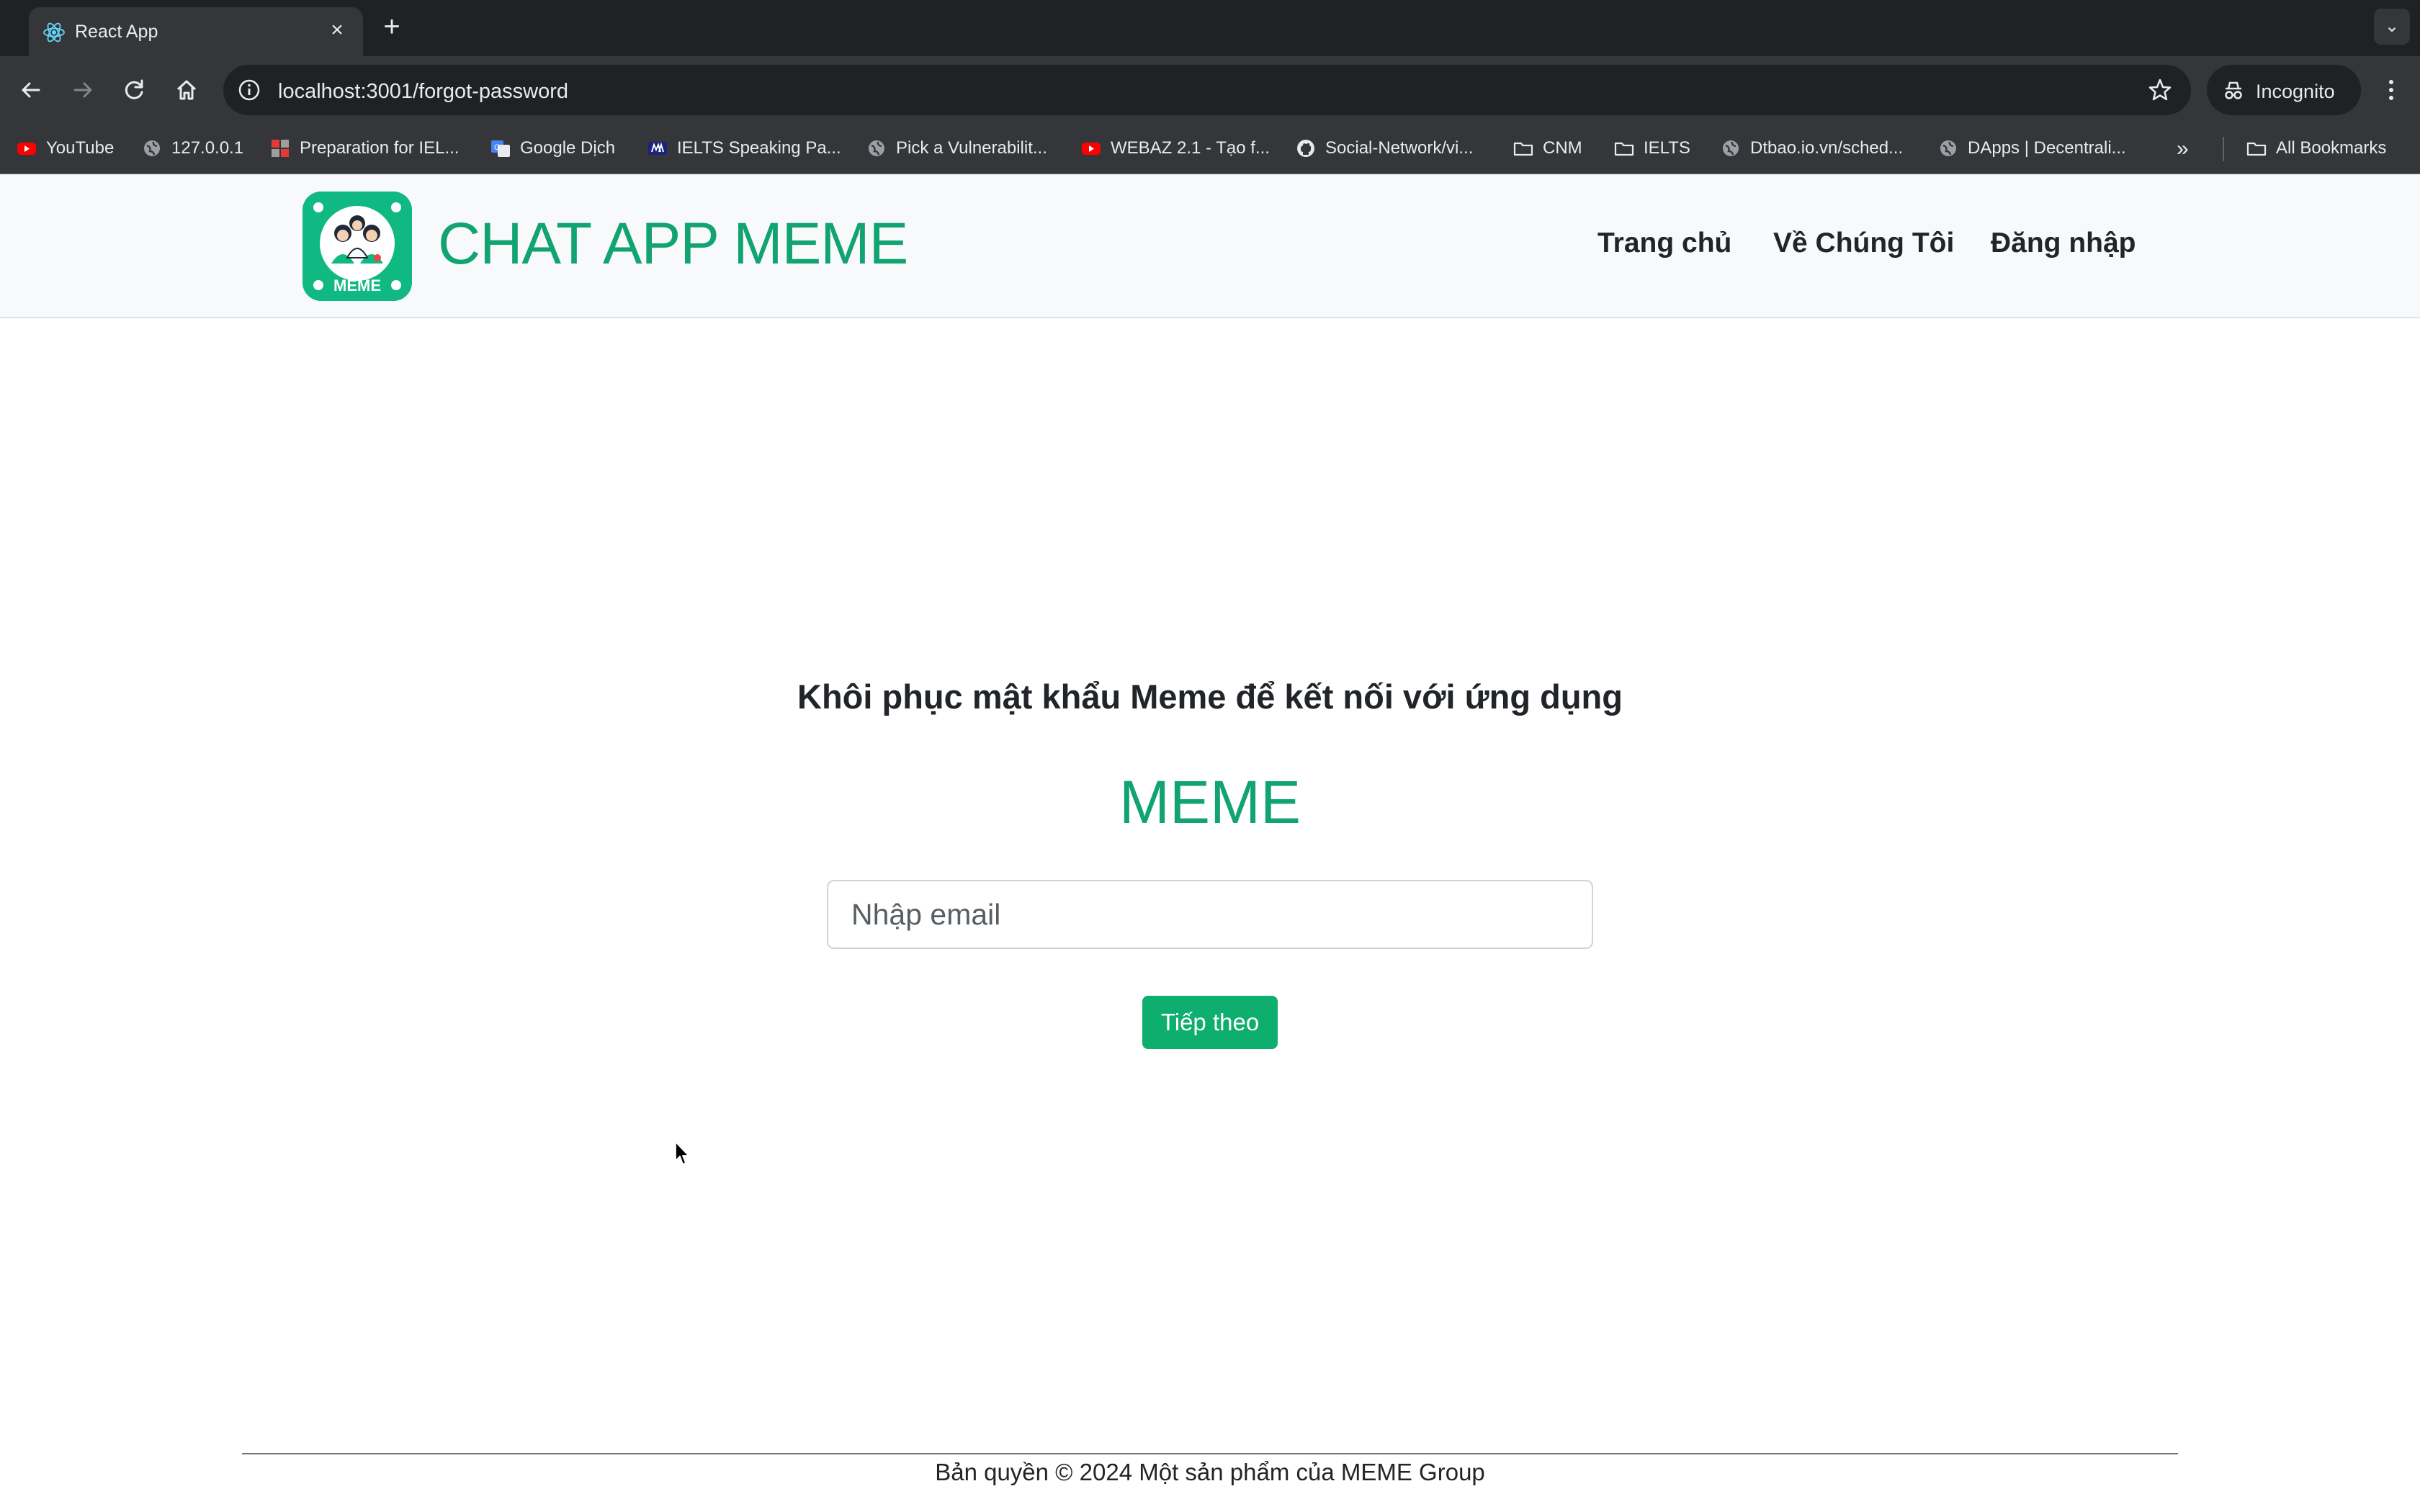 This screenshot has width=2420, height=1512. I want to click on next-button: Tiếp theo, so click(1210, 1022).